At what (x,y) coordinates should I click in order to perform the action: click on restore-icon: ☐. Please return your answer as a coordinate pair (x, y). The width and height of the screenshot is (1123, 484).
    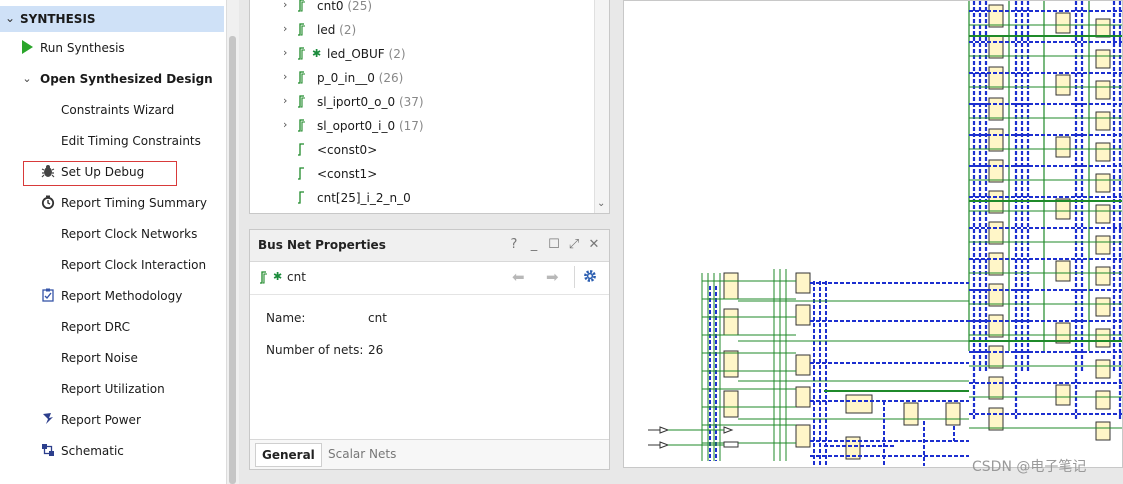
    Looking at the image, I should click on (554, 244).